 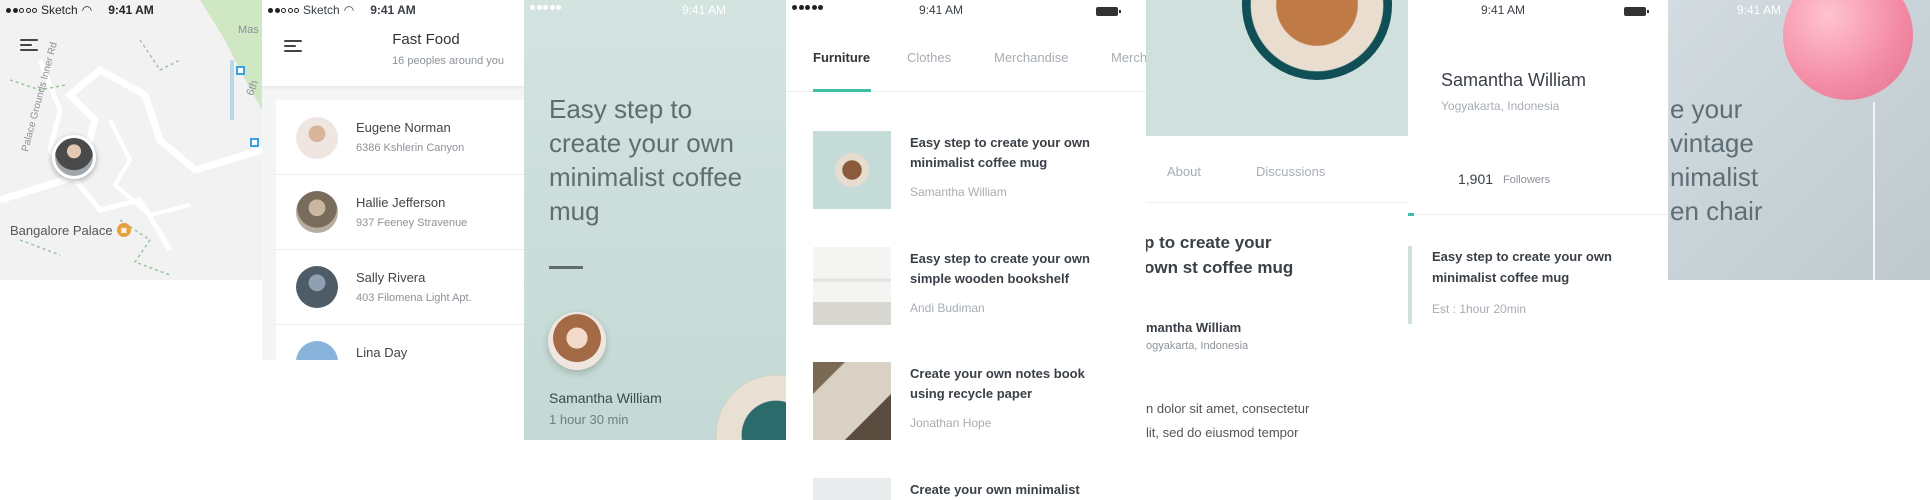 What do you see at coordinates (61, 230) in the screenshot?
I see `place-label: Bangalore Palace` at bounding box center [61, 230].